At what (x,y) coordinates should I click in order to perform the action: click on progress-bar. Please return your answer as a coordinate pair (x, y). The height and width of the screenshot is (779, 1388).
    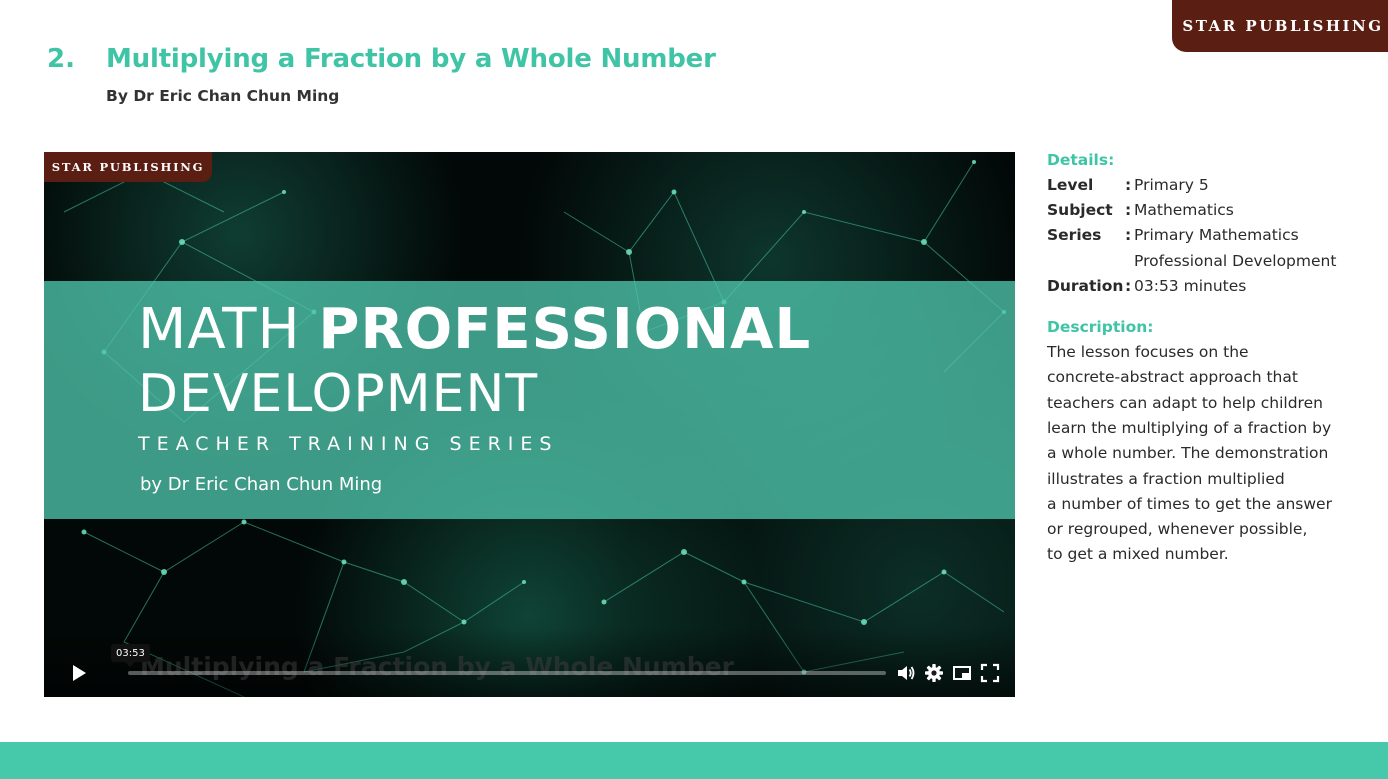
    Looking at the image, I should click on (507, 673).